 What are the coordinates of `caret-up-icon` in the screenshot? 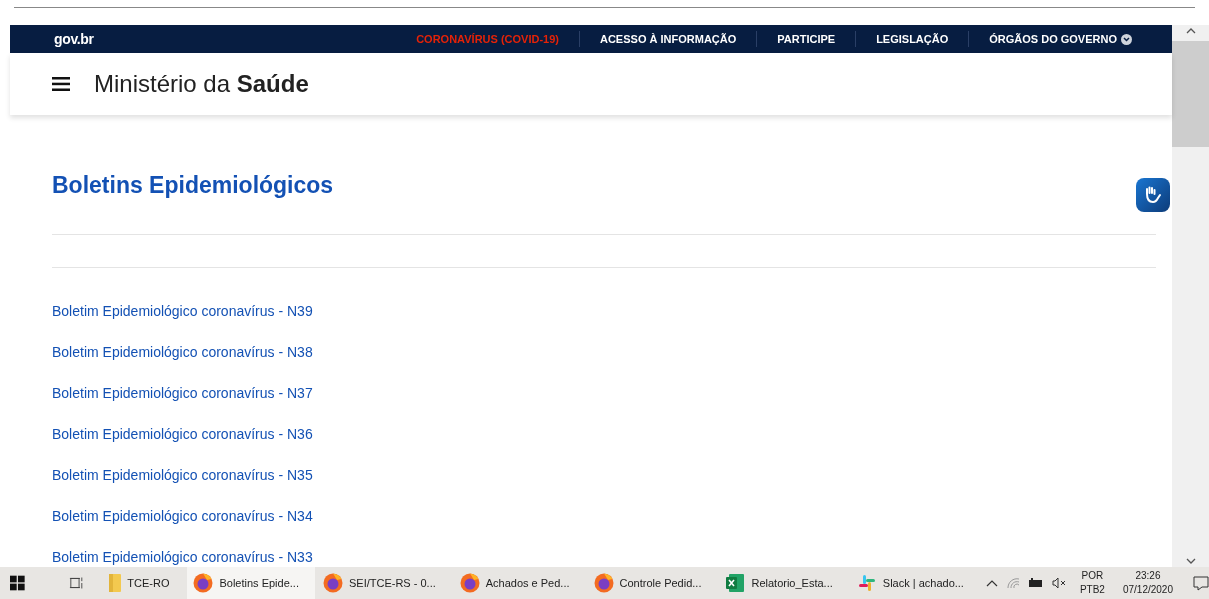 It's located at (991, 583).